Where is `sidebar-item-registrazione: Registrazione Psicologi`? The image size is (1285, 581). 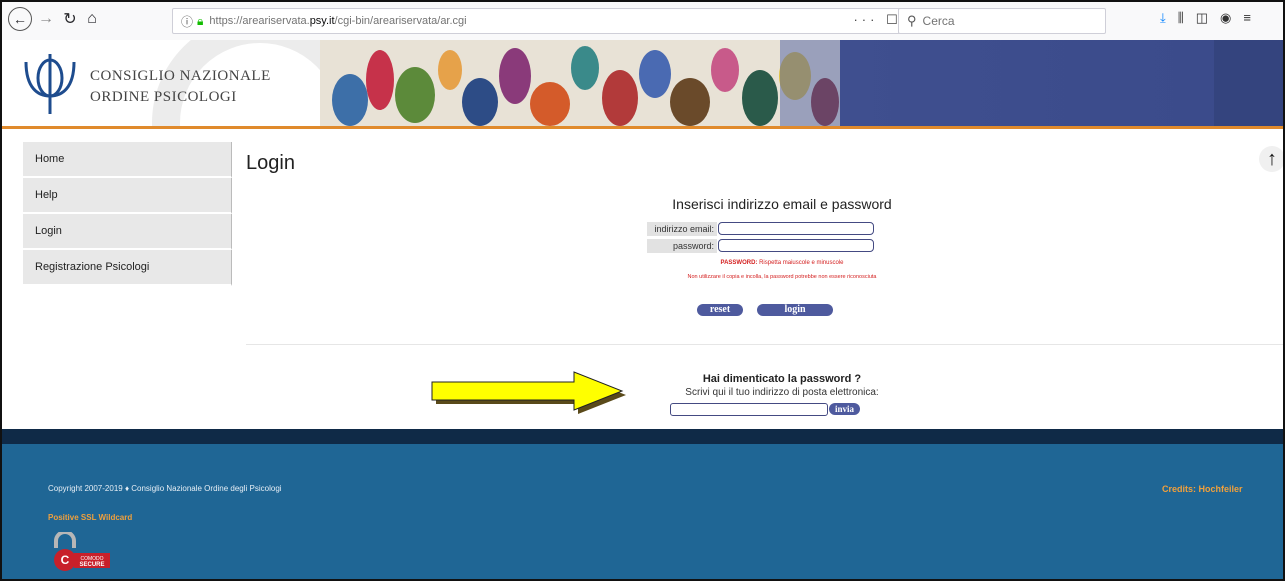 sidebar-item-registrazione: Registrazione Psicologi is located at coordinates (127, 268).